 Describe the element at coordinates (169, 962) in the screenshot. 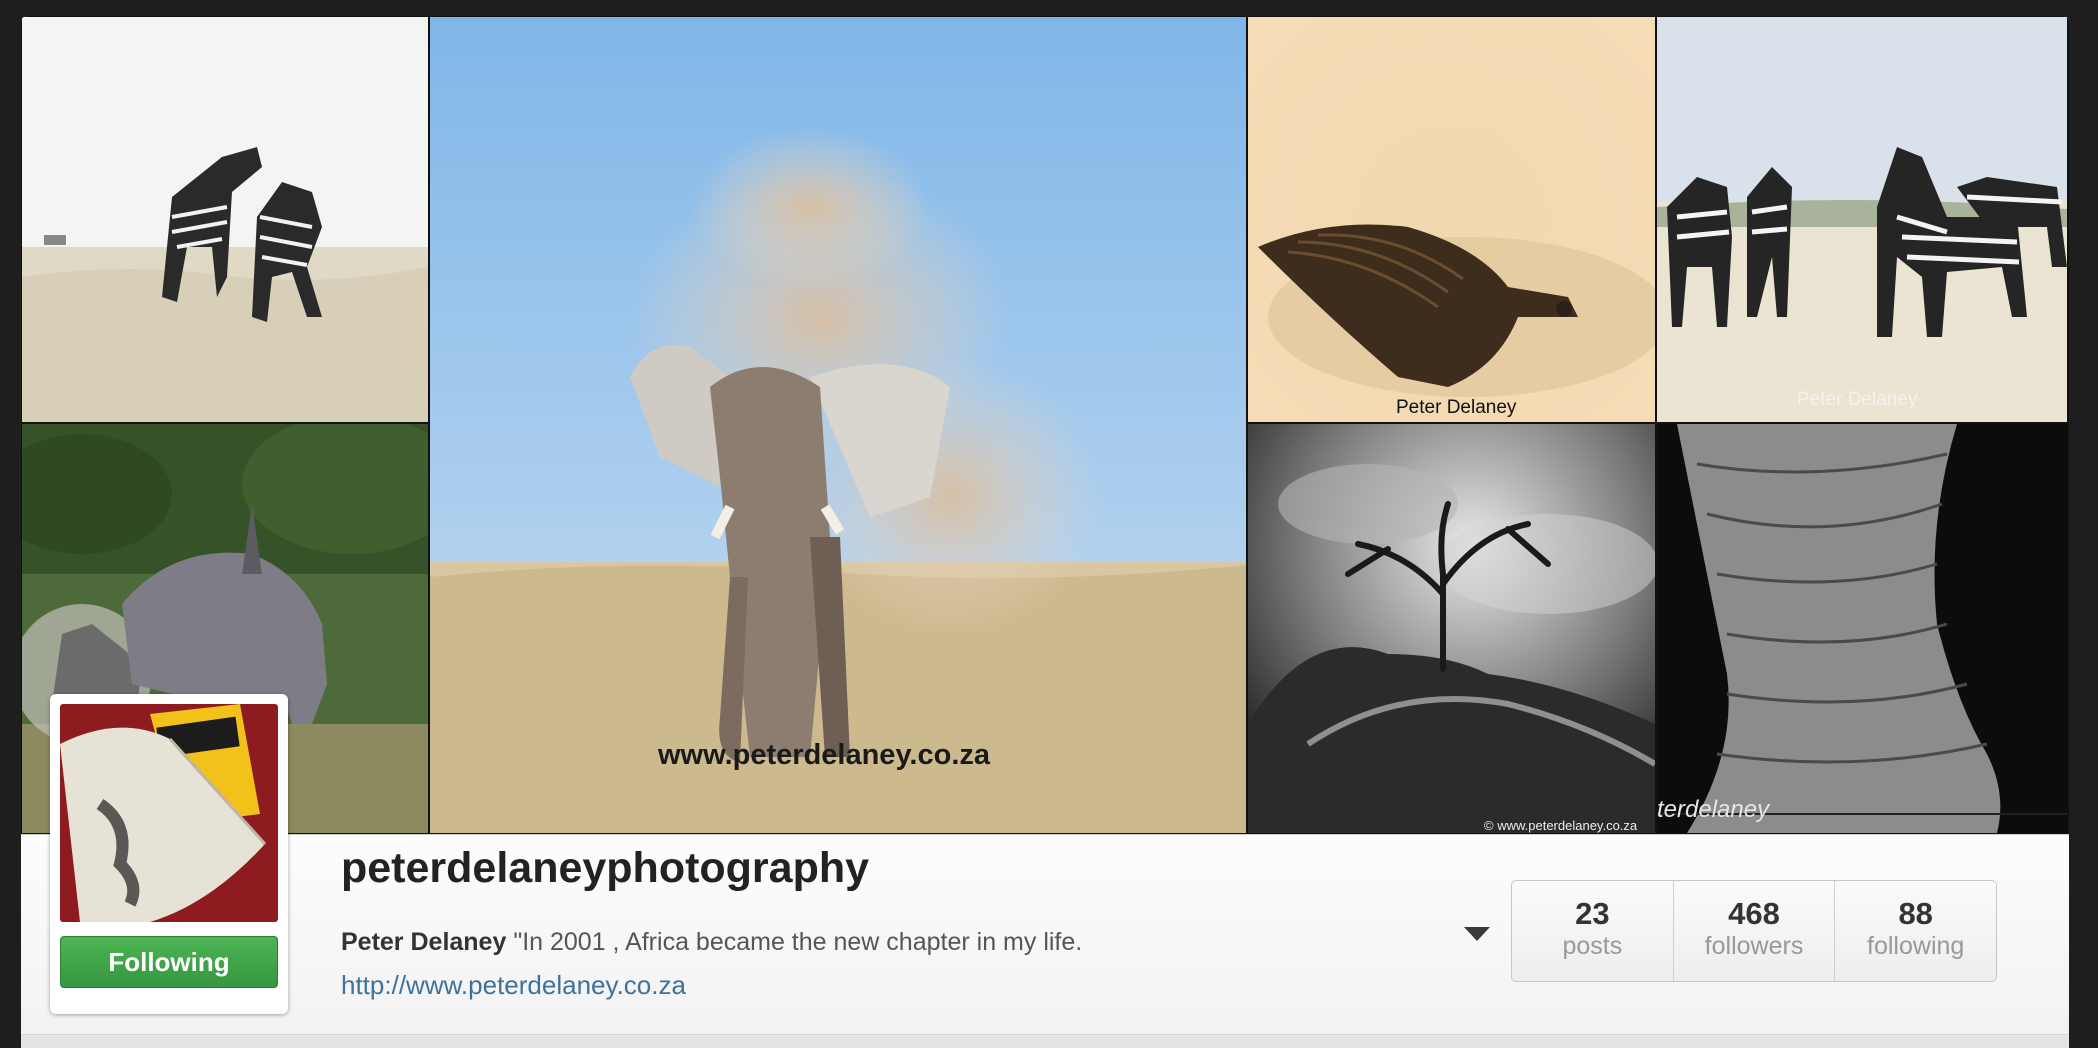

I see `following-button: Following` at that location.